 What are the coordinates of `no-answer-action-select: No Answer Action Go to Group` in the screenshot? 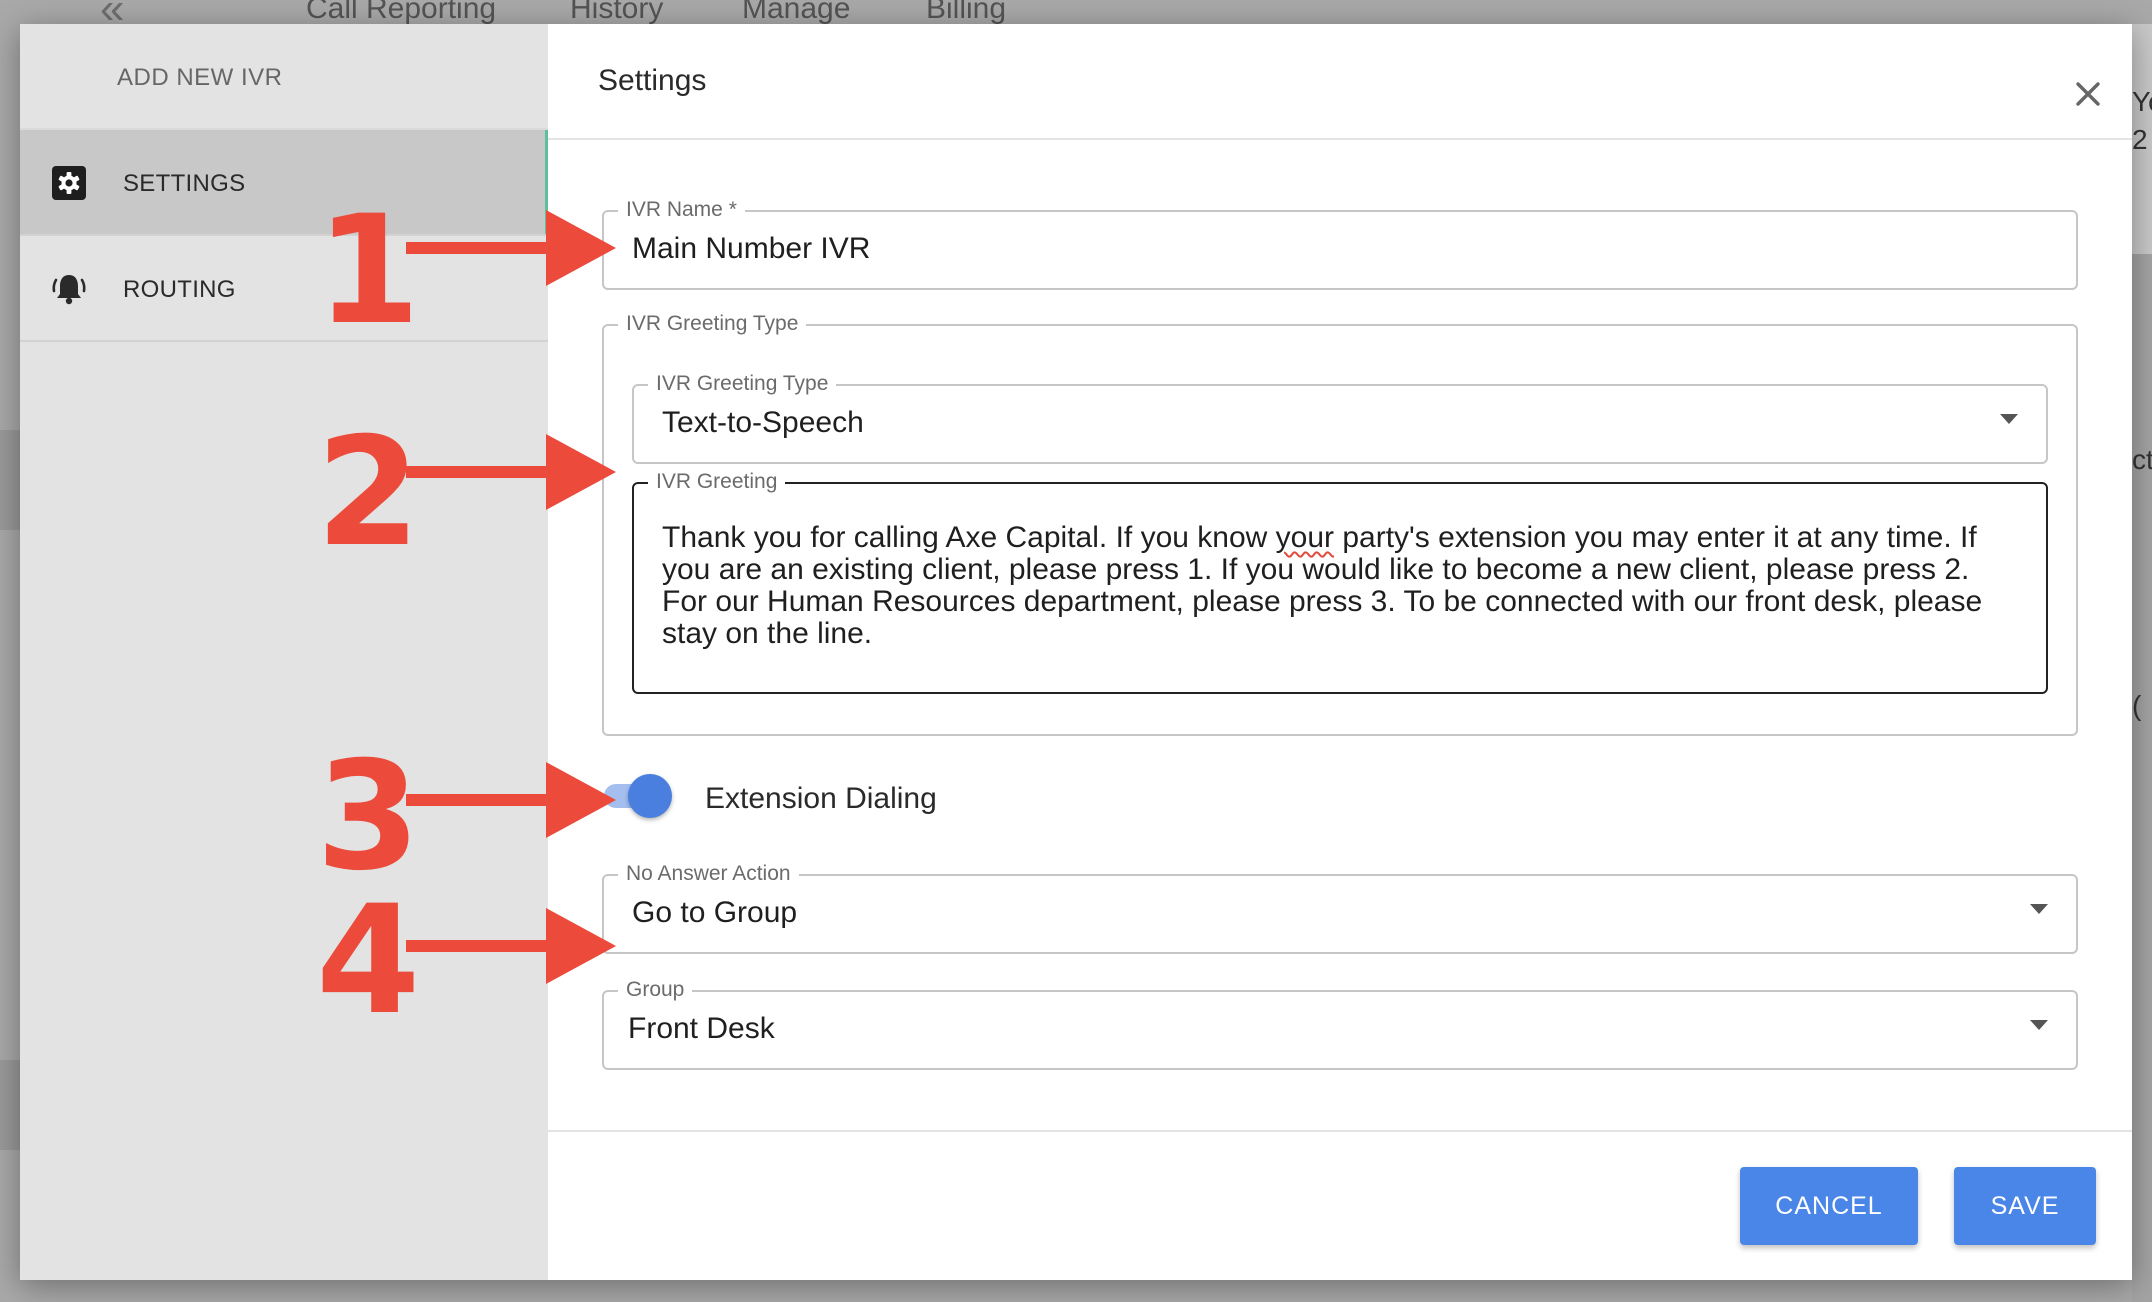 It's located at (1340, 908).